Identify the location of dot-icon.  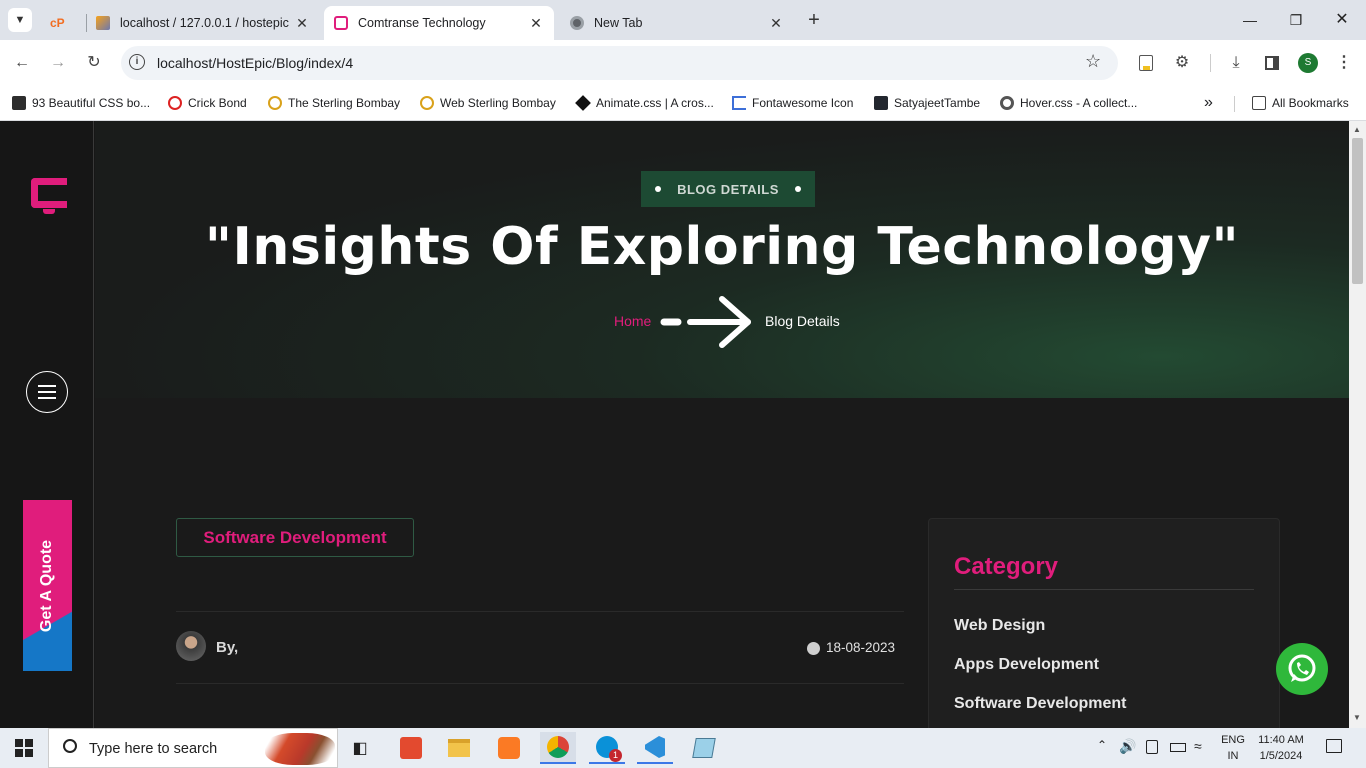
(658, 189).